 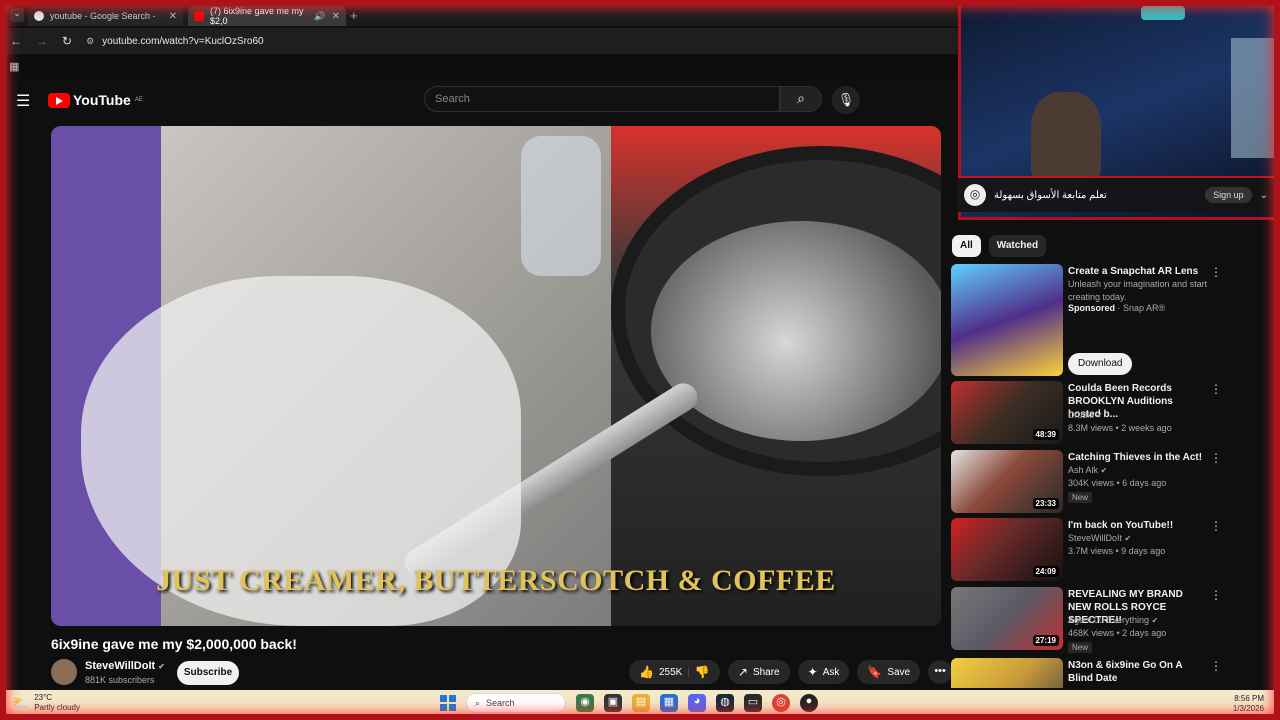 I want to click on weather-widget: ⛅ 23°C Partly cloudy, so click(x=46, y=703).